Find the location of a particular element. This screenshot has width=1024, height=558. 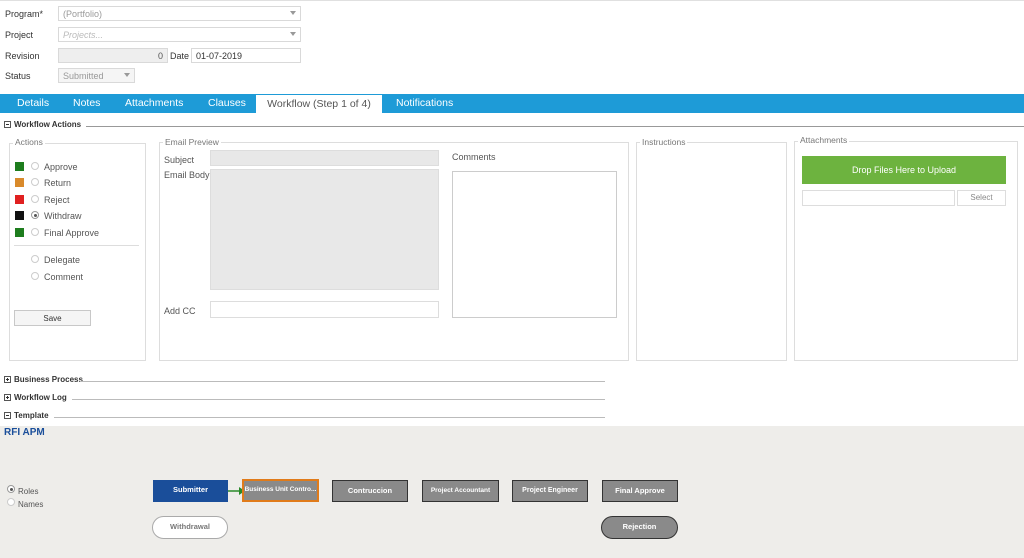

approve-radio is located at coordinates (35, 166).